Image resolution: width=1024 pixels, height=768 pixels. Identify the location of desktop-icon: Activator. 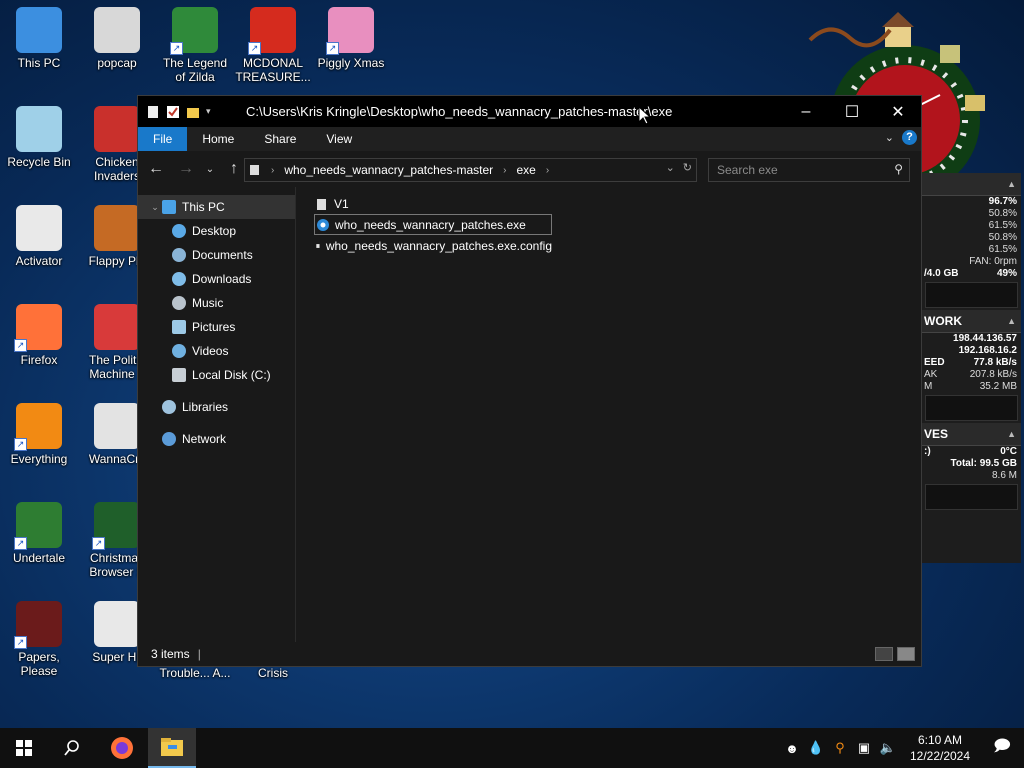
(39, 236).